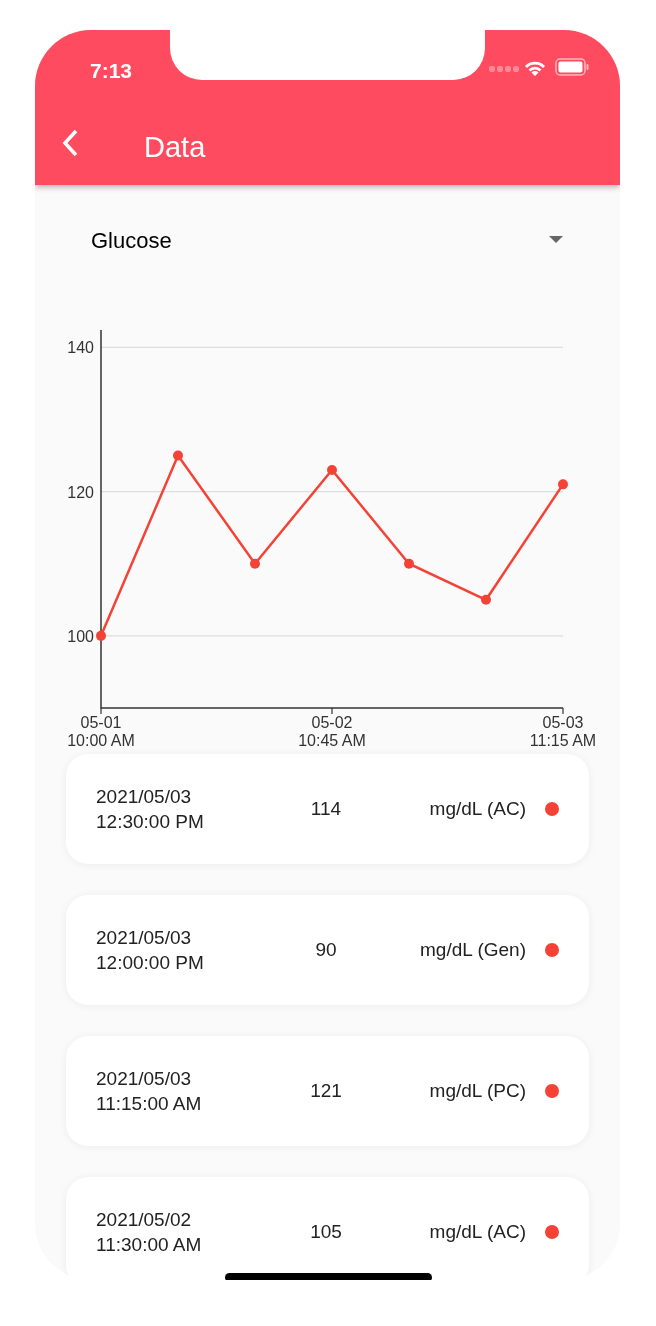  I want to click on dropdown-value: Glucose, so click(131, 240).